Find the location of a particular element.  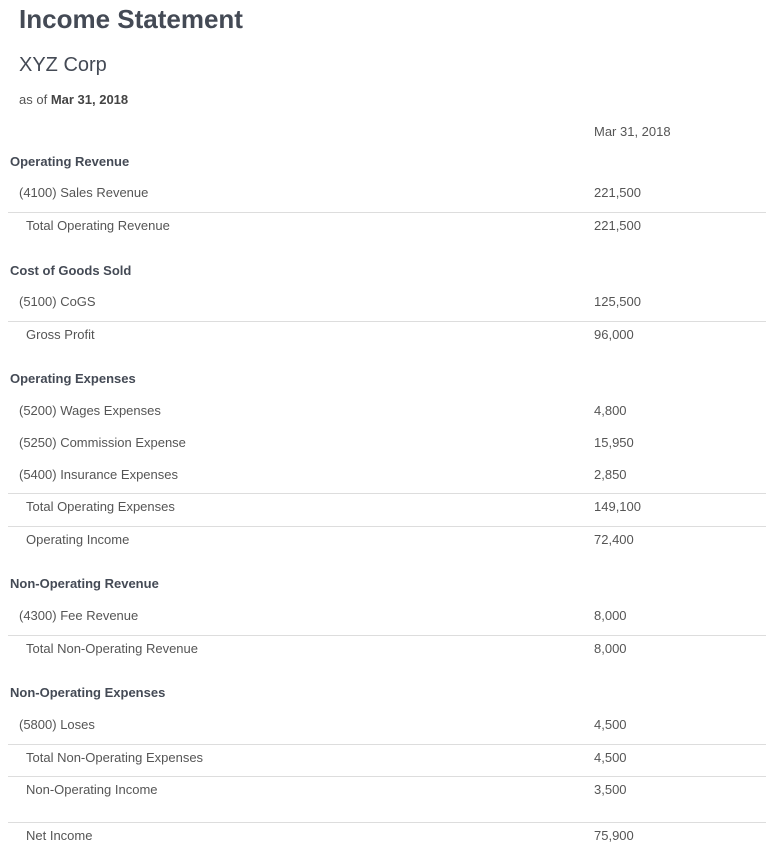

total-row: Gross Profit 96,000 is located at coordinates (383, 343).